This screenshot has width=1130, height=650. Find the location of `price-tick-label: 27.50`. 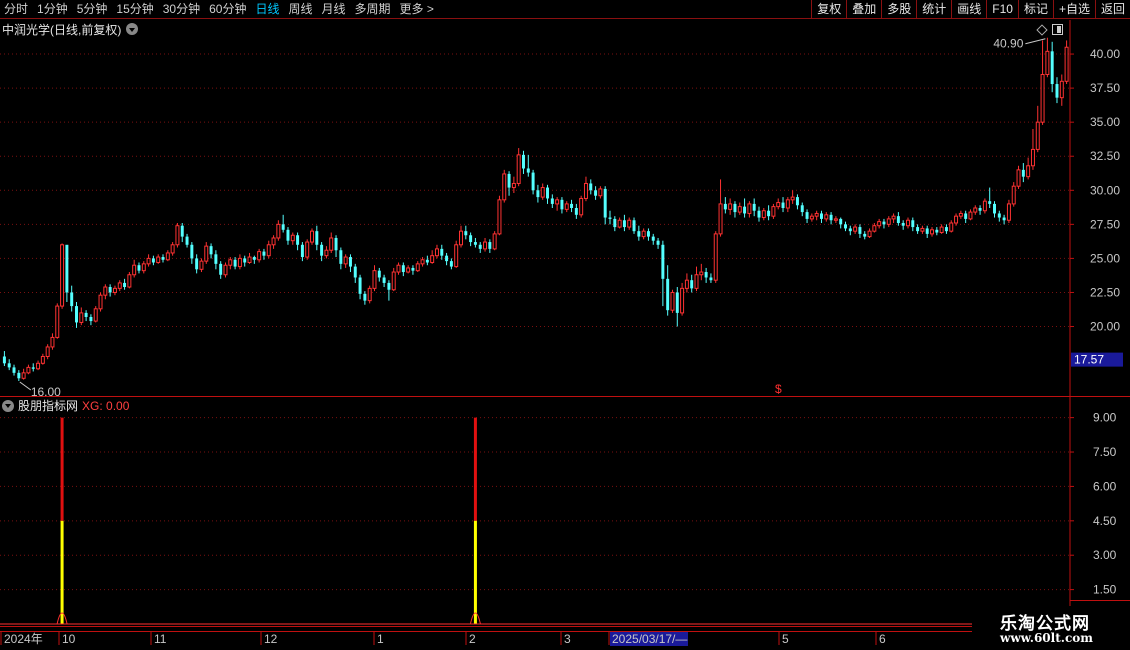

price-tick-label: 27.50 is located at coordinates (1105, 224).